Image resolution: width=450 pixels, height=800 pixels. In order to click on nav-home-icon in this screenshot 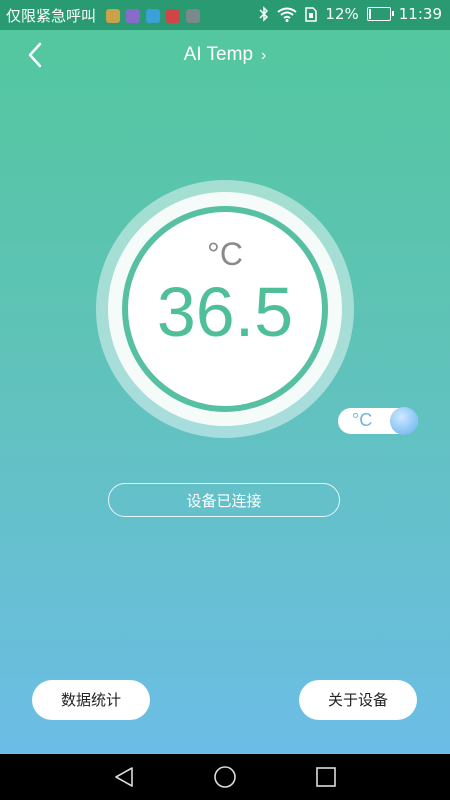, I will do `click(225, 777)`.